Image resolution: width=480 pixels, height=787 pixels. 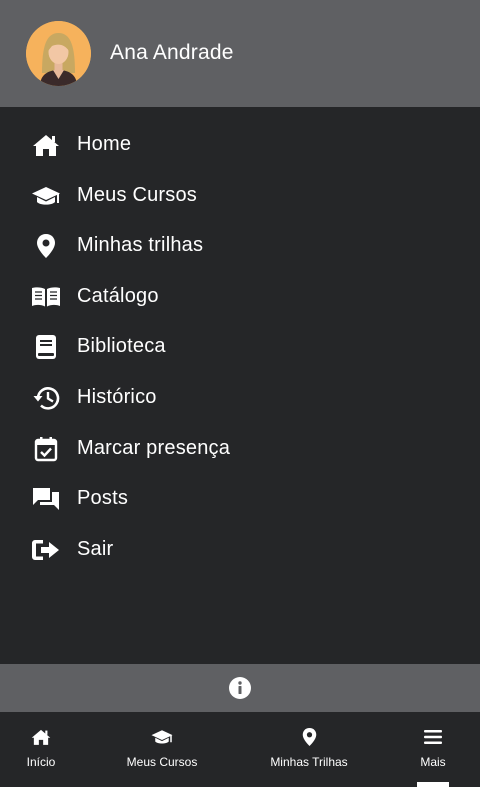 What do you see at coordinates (433, 784) in the screenshot?
I see `active-tab-indicator` at bounding box center [433, 784].